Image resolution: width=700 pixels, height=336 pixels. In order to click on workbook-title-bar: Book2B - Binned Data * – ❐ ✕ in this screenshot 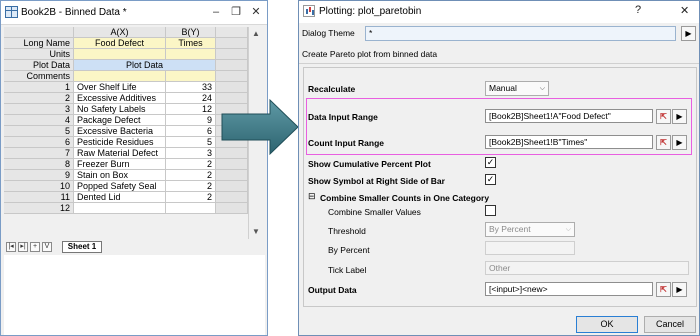, I will do `click(134, 13)`.